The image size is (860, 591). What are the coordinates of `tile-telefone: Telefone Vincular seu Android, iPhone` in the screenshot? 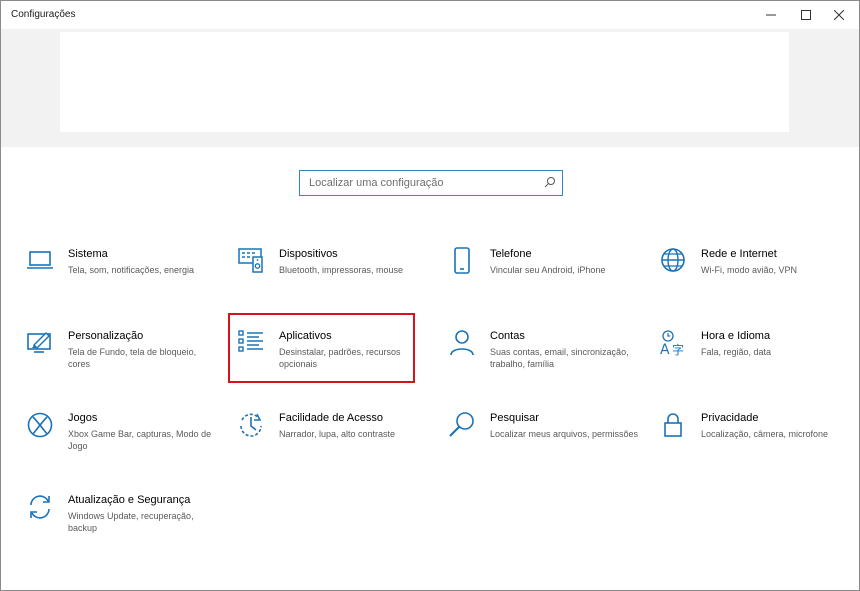 It's located at (548, 278).